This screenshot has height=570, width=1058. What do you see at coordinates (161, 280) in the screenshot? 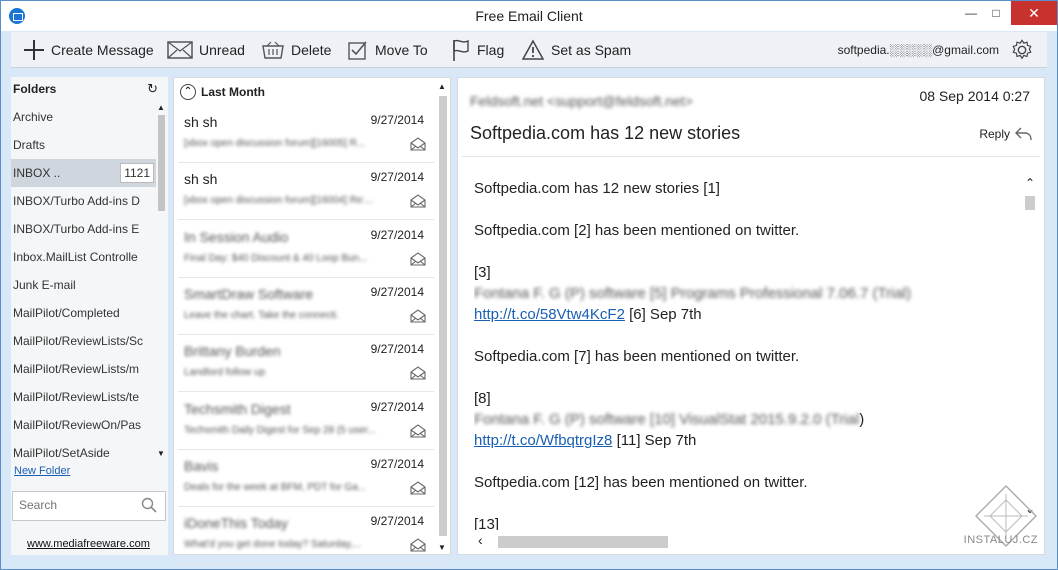
I see `folder-scrollbar: ▲ ▼` at bounding box center [161, 280].